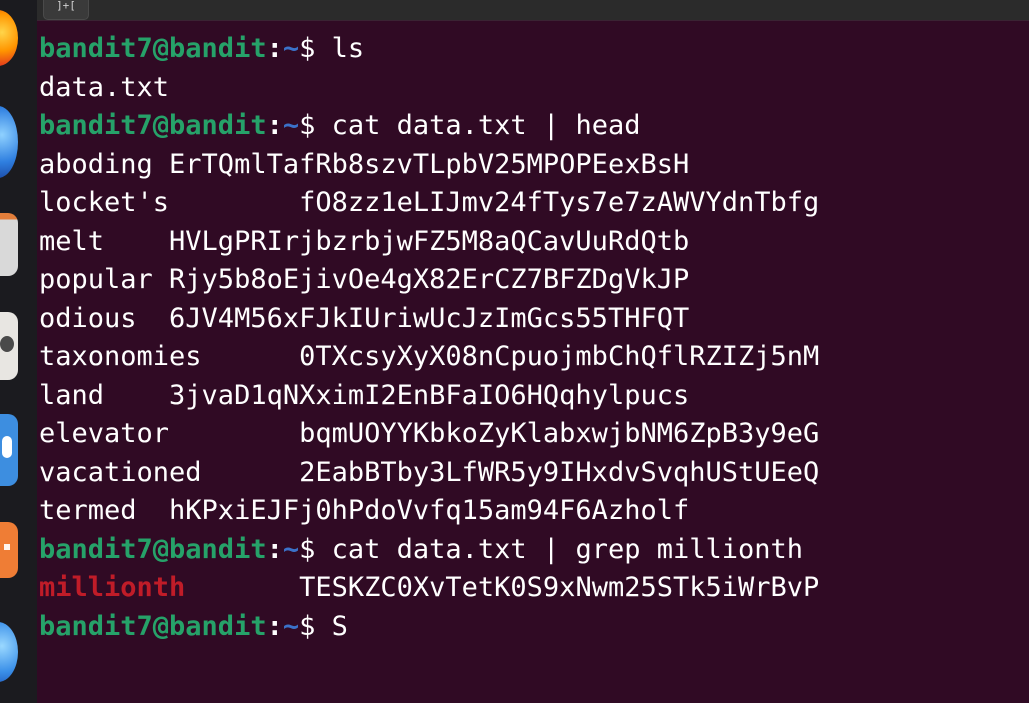 This screenshot has width=1029, height=703. Describe the element at coordinates (9, 550) in the screenshot. I see `help-icon` at that location.